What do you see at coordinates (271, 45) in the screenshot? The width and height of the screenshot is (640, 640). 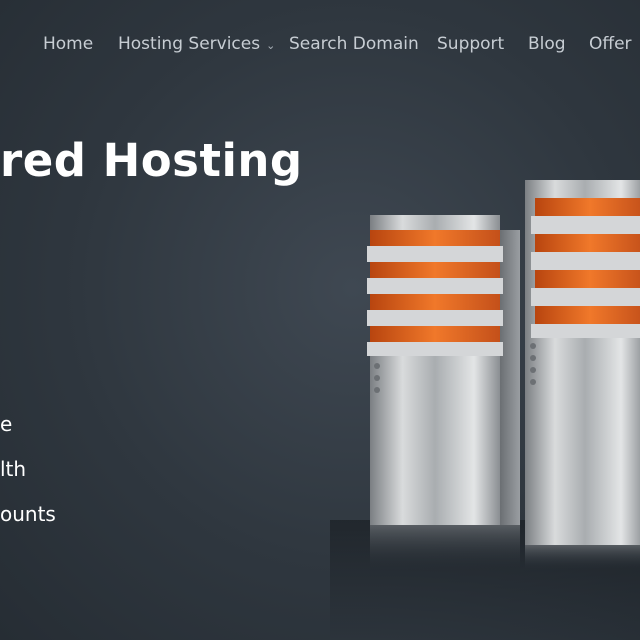 I see `chevron-down-icon: ⌄` at bounding box center [271, 45].